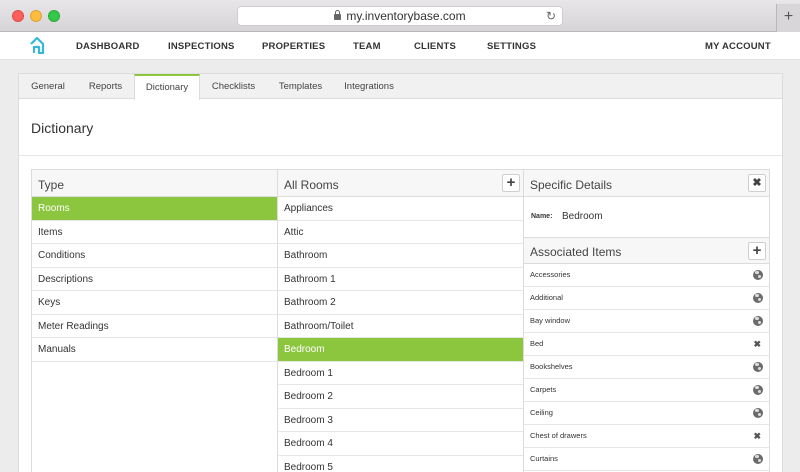 The height and width of the screenshot is (472, 800). What do you see at coordinates (551, 366) in the screenshot?
I see `associated-item-label: Bookshelves` at bounding box center [551, 366].